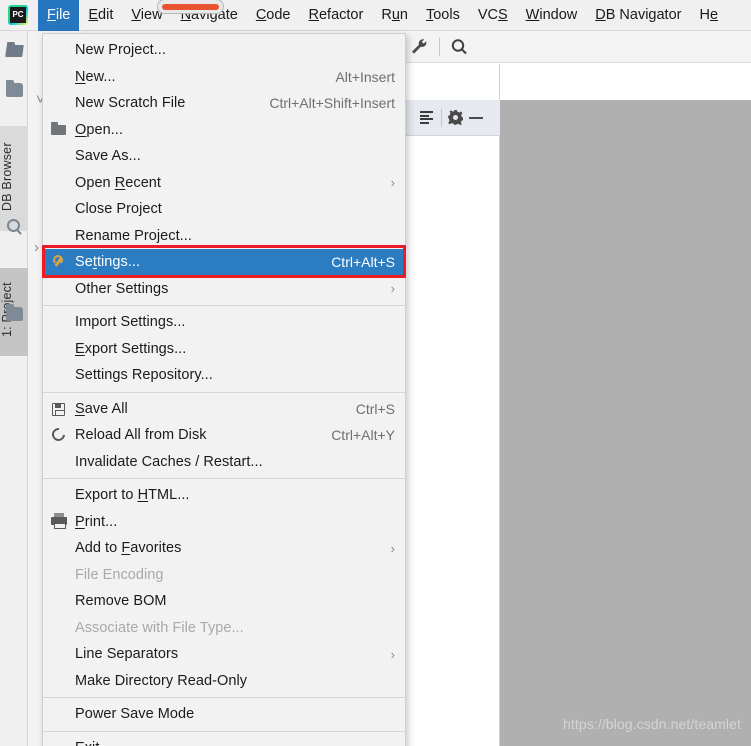  I want to click on menubar-item-window: Window, so click(552, 15).